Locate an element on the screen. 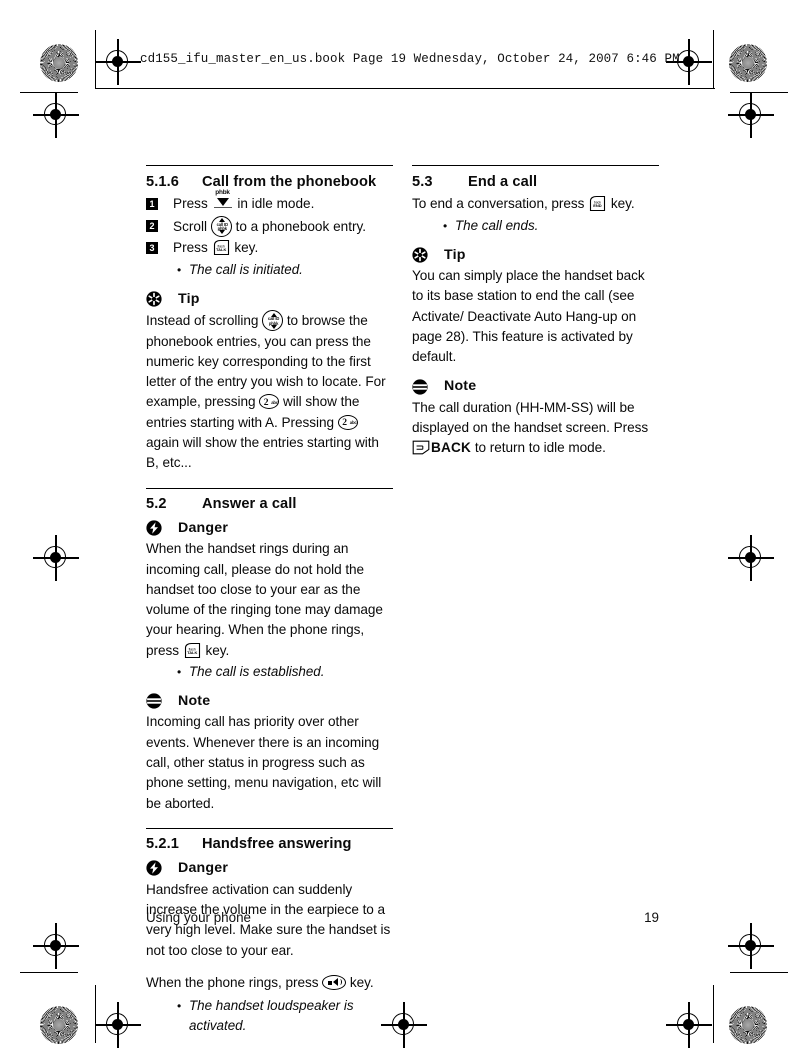  danger-text-part2: key. is located at coordinates (217, 650).